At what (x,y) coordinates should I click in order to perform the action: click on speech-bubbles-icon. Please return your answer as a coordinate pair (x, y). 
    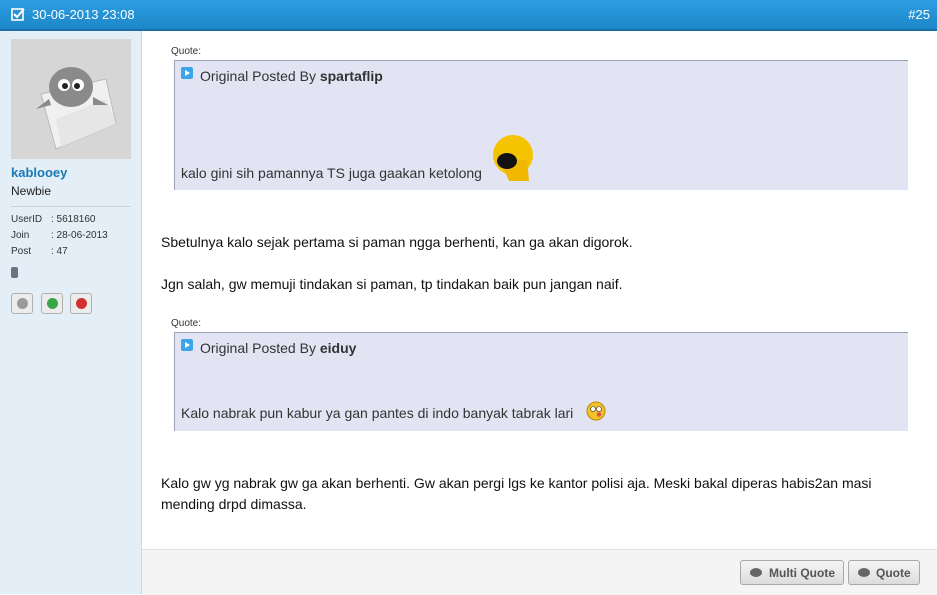
    Looking at the image, I should click on (756, 572).